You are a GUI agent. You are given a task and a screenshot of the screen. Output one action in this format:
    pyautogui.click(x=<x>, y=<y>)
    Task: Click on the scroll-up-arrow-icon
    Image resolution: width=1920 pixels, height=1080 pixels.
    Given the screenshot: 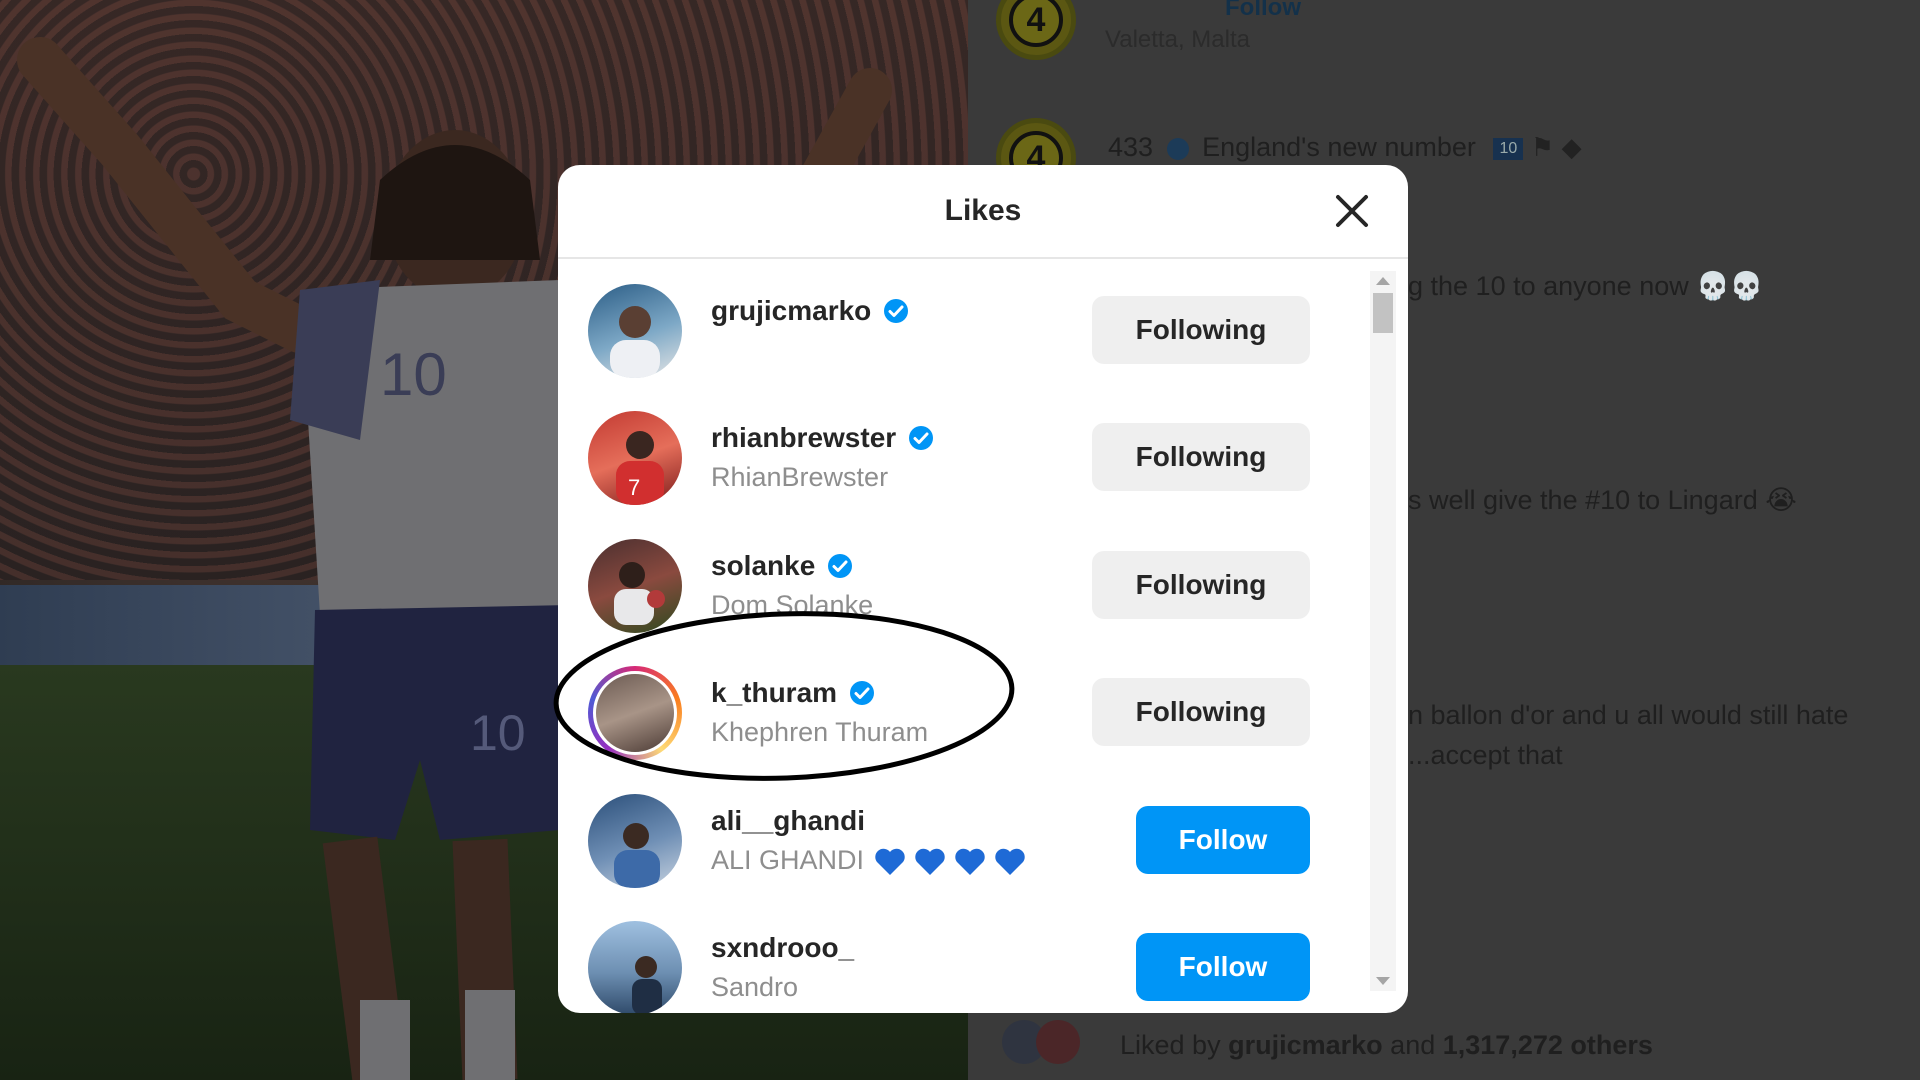 What is the action you would take?
    pyautogui.click(x=1383, y=281)
    